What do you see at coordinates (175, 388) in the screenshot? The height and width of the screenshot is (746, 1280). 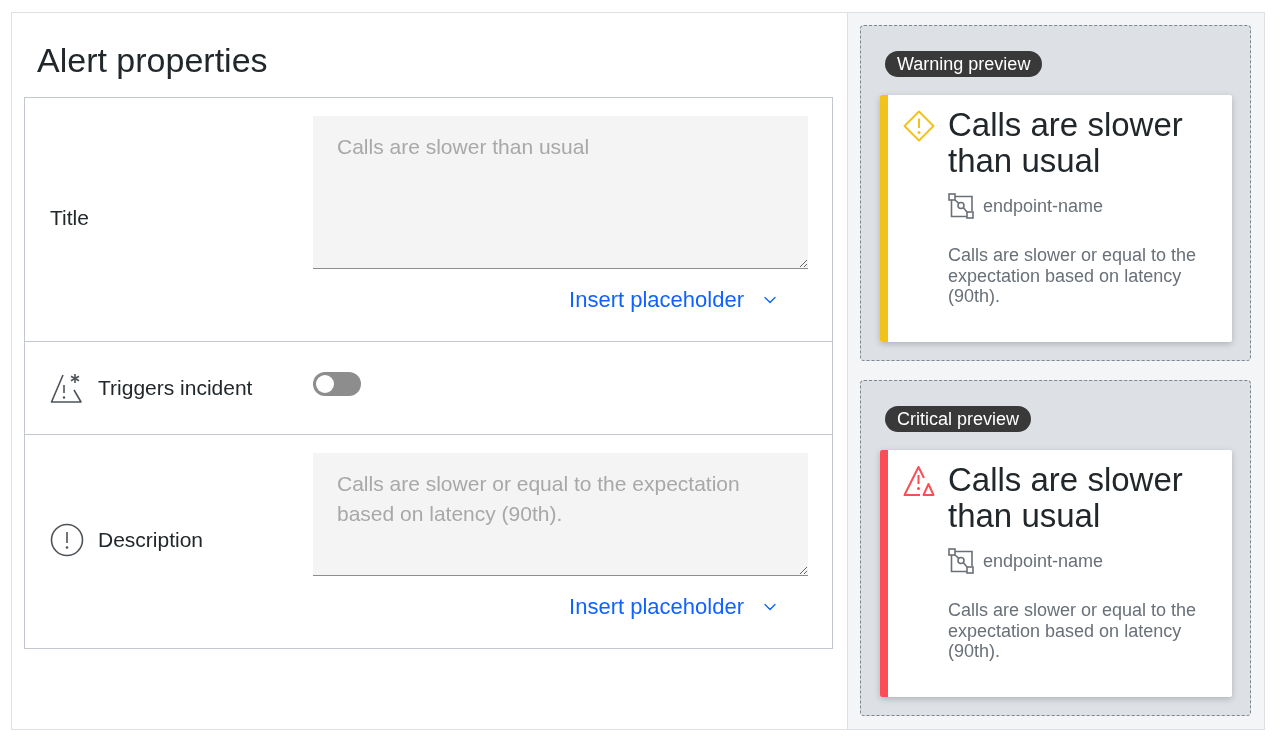 I see `field-label: Triggers incident` at bounding box center [175, 388].